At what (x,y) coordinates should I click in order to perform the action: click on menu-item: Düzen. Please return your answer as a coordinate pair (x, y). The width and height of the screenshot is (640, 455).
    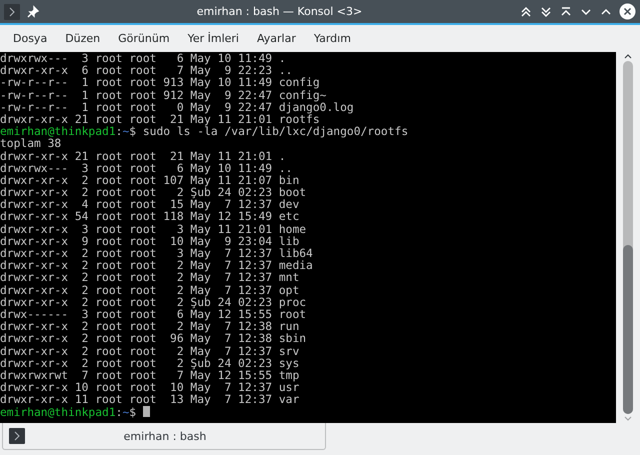
    Looking at the image, I should click on (83, 38).